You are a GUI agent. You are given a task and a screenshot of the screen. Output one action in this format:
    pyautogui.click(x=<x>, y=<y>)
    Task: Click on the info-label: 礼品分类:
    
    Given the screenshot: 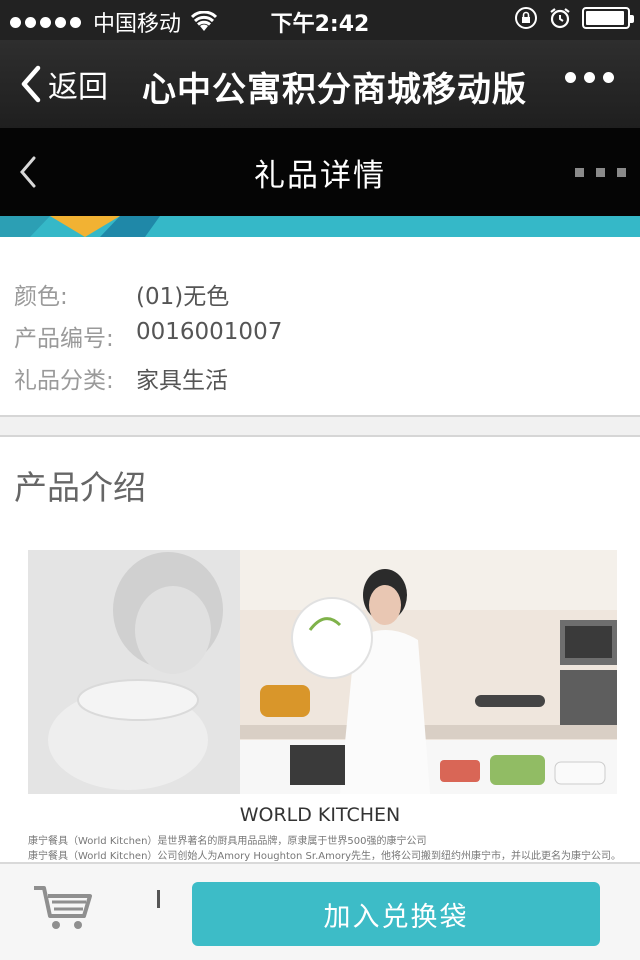 What is the action you would take?
    pyautogui.click(x=64, y=381)
    